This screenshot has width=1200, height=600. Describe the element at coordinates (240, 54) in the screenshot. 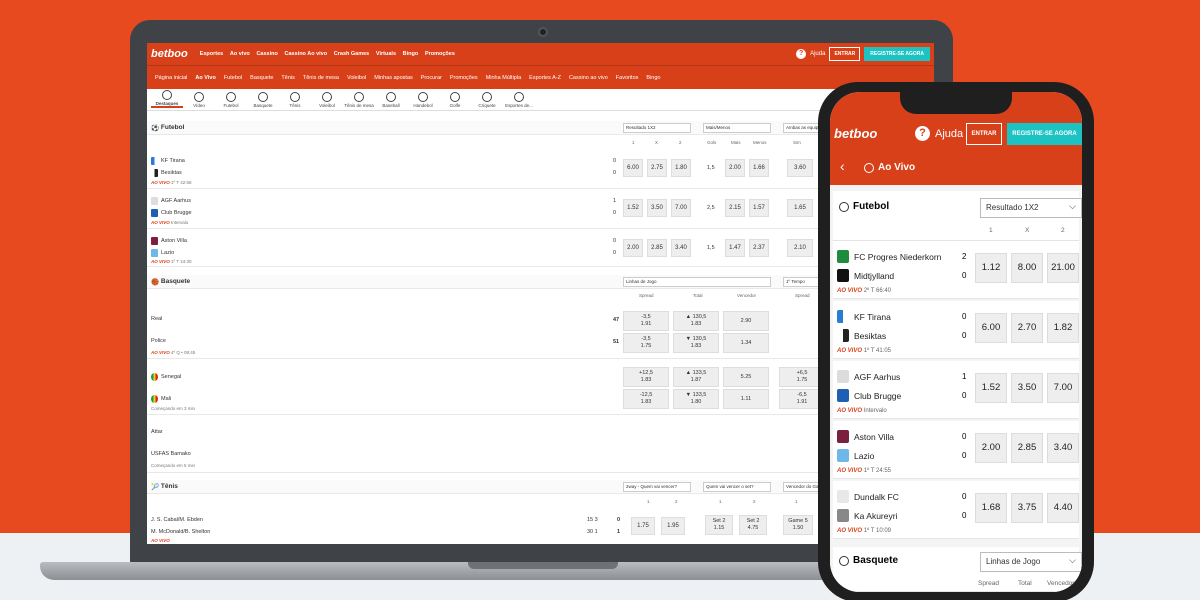

I see `topnav-ao-vivo: Ao vivo` at that location.